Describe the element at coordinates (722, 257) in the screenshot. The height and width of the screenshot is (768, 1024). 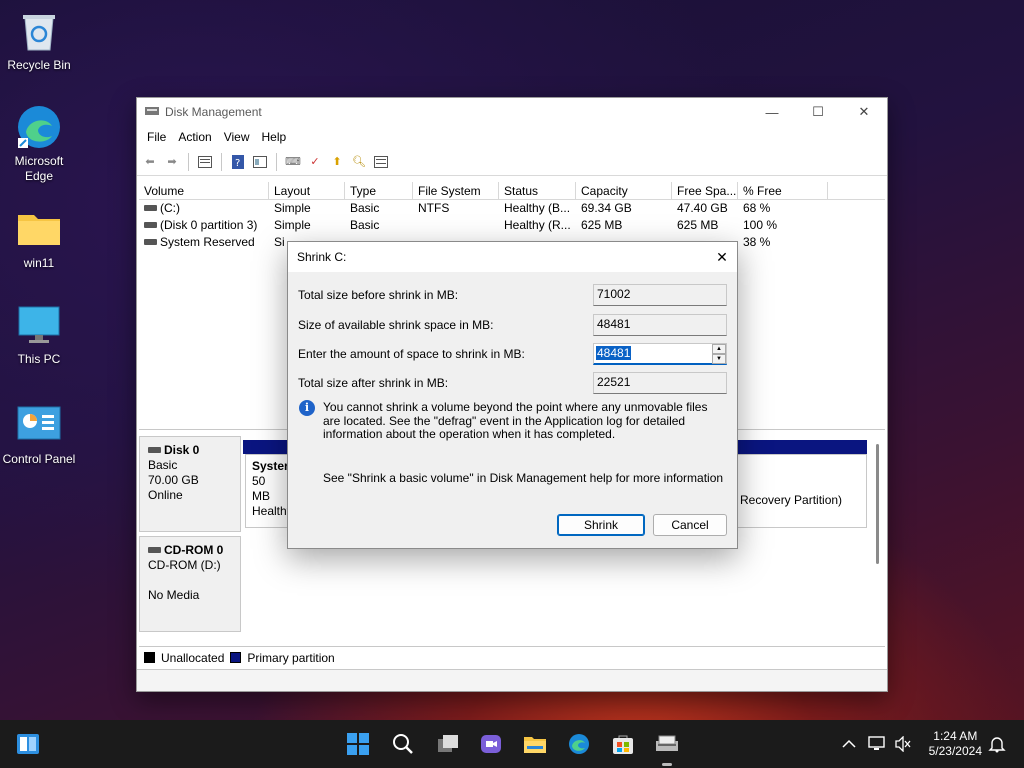
I see `dialog-close-button: ✕` at that location.